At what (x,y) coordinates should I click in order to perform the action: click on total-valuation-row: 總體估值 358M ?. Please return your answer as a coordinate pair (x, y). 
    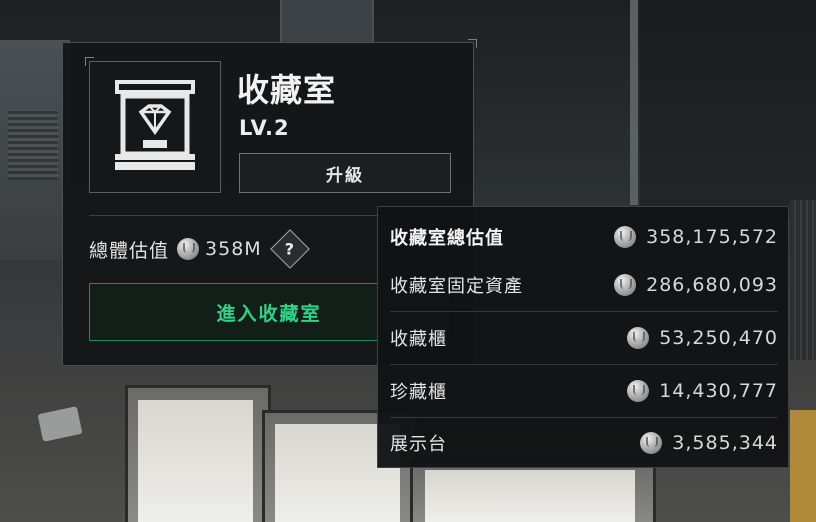
    Looking at the image, I should click on (199, 249).